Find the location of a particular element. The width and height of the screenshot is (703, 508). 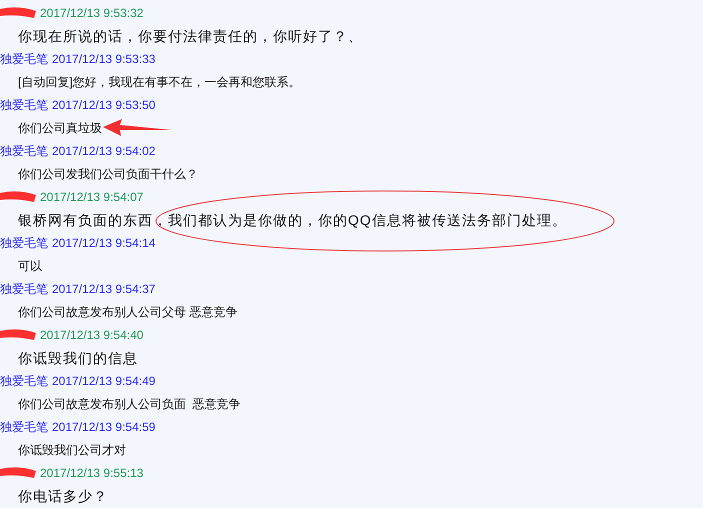

timestamp: 2017/12/13 9:54:59 is located at coordinates (104, 427).